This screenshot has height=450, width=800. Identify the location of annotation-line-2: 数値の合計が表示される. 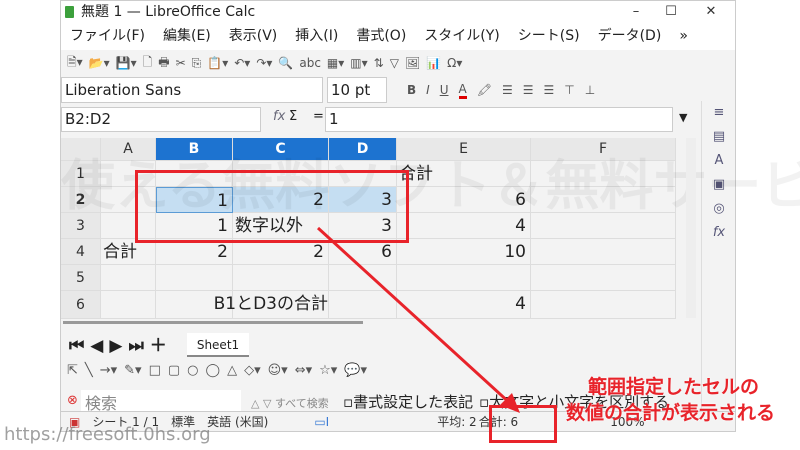
(671, 413).